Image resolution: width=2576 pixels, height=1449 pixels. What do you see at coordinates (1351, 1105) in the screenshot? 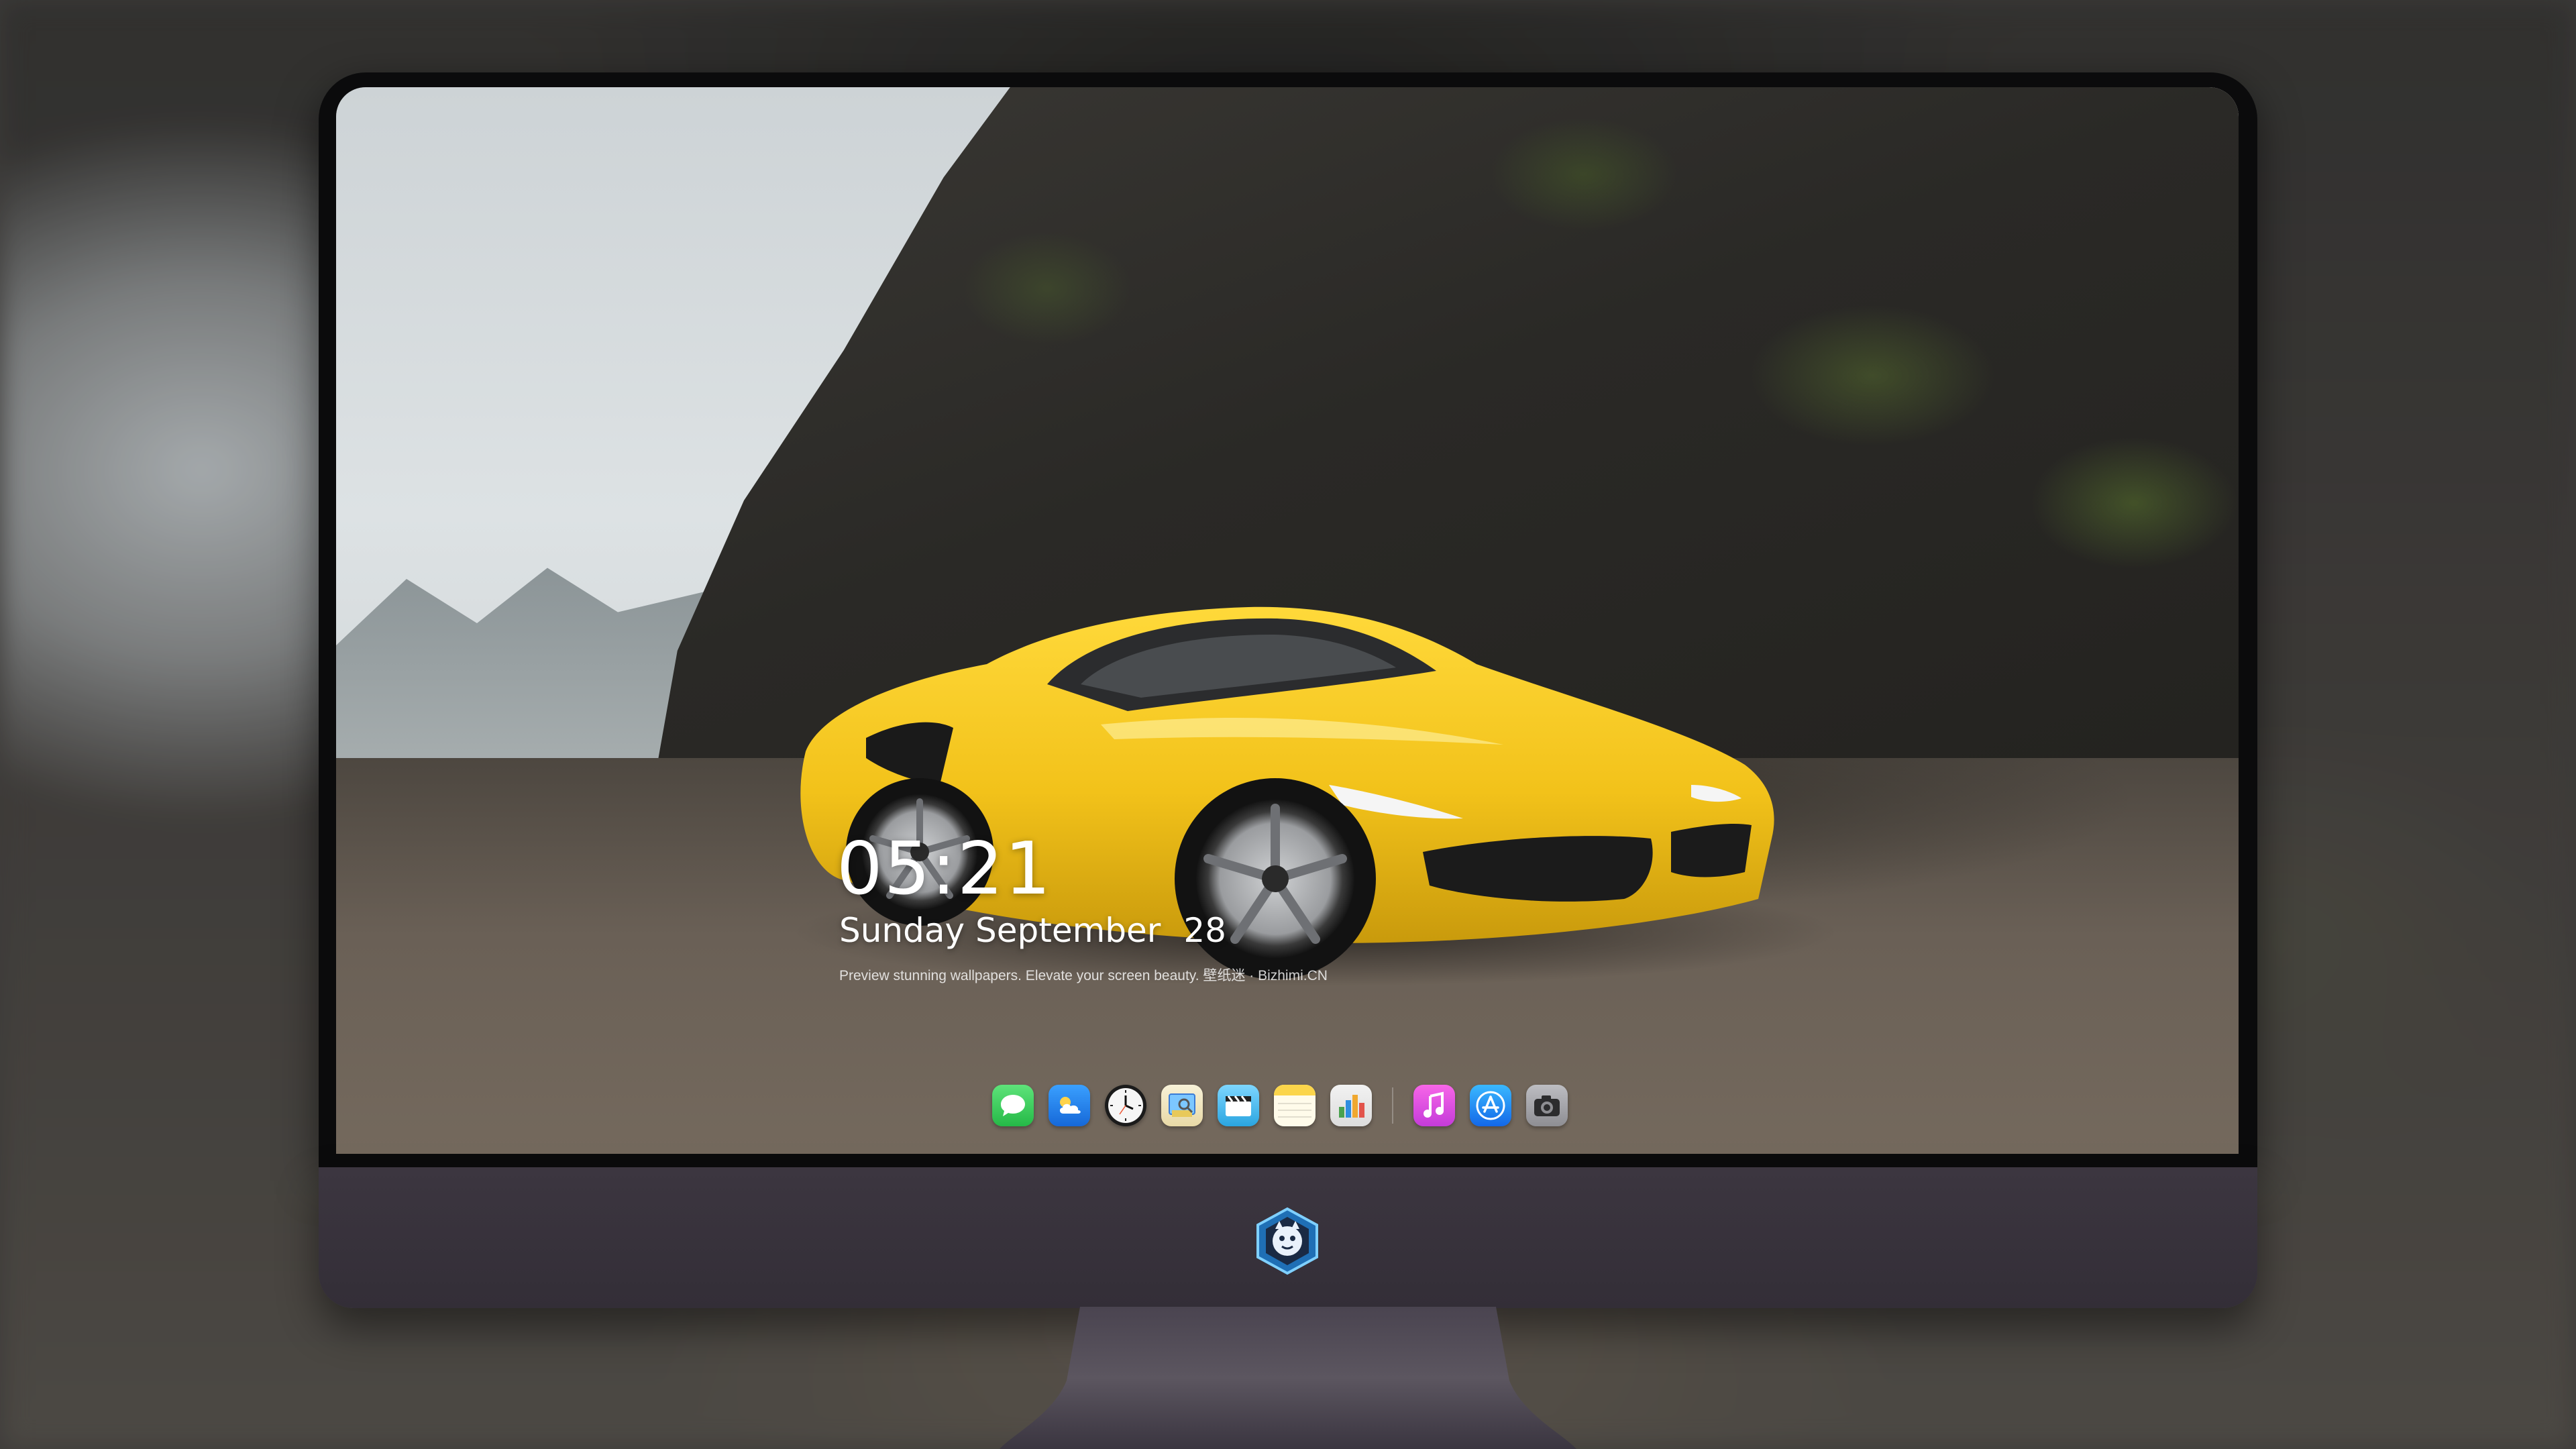
I see `numbers-icon` at bounding box center [1351, 1105].